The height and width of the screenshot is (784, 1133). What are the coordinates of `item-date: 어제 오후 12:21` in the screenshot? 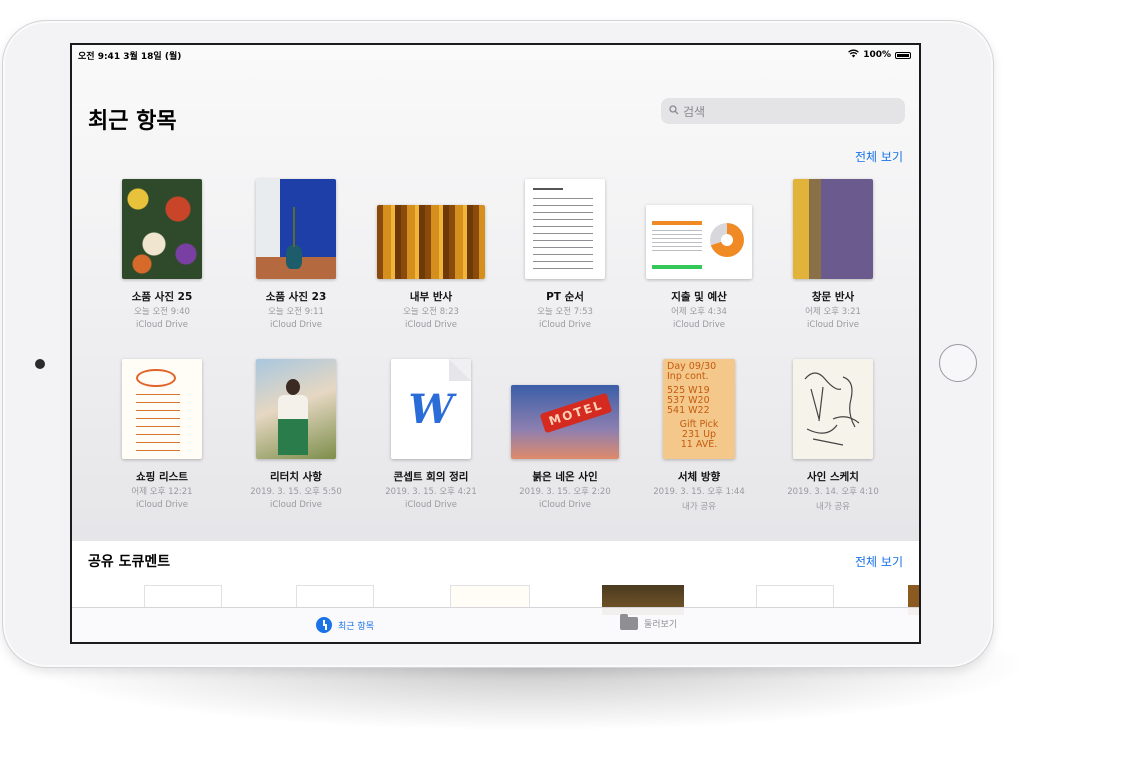 It's located at (162, 492).